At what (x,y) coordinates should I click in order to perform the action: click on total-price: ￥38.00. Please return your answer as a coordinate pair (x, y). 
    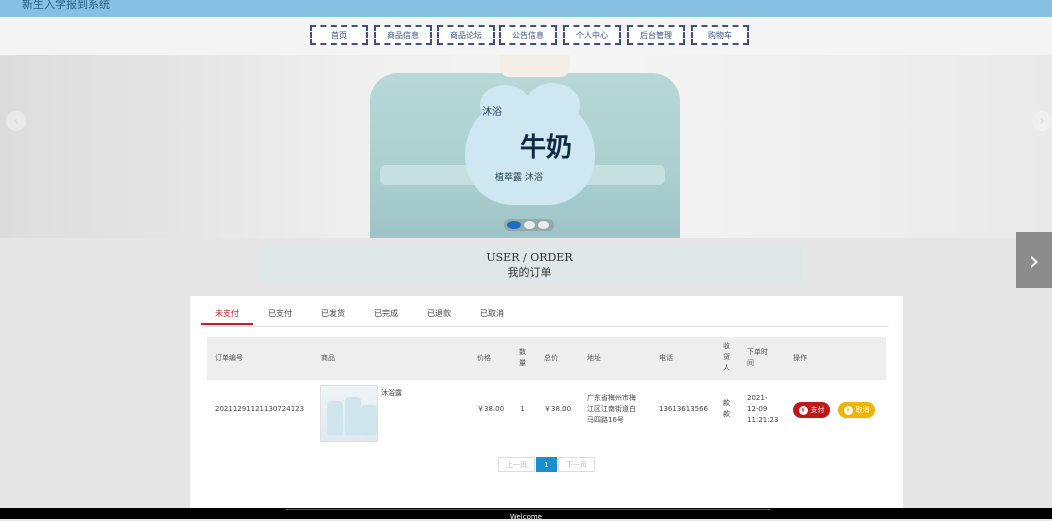
    Looking at the image, I should click on (558, 409).